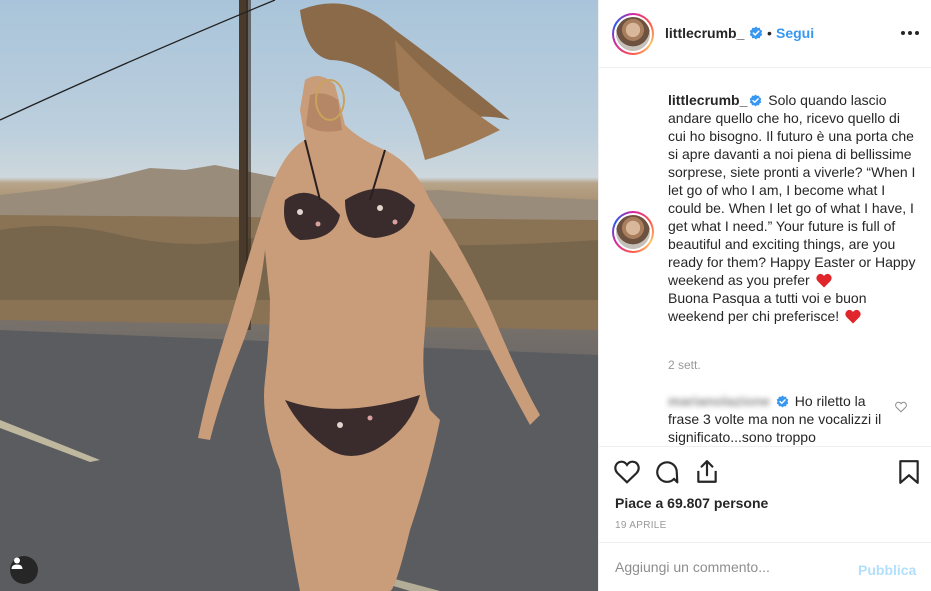  Describe the element at coordinates (24, 570) in the screenshot. I see `user-tag-button` at that location.